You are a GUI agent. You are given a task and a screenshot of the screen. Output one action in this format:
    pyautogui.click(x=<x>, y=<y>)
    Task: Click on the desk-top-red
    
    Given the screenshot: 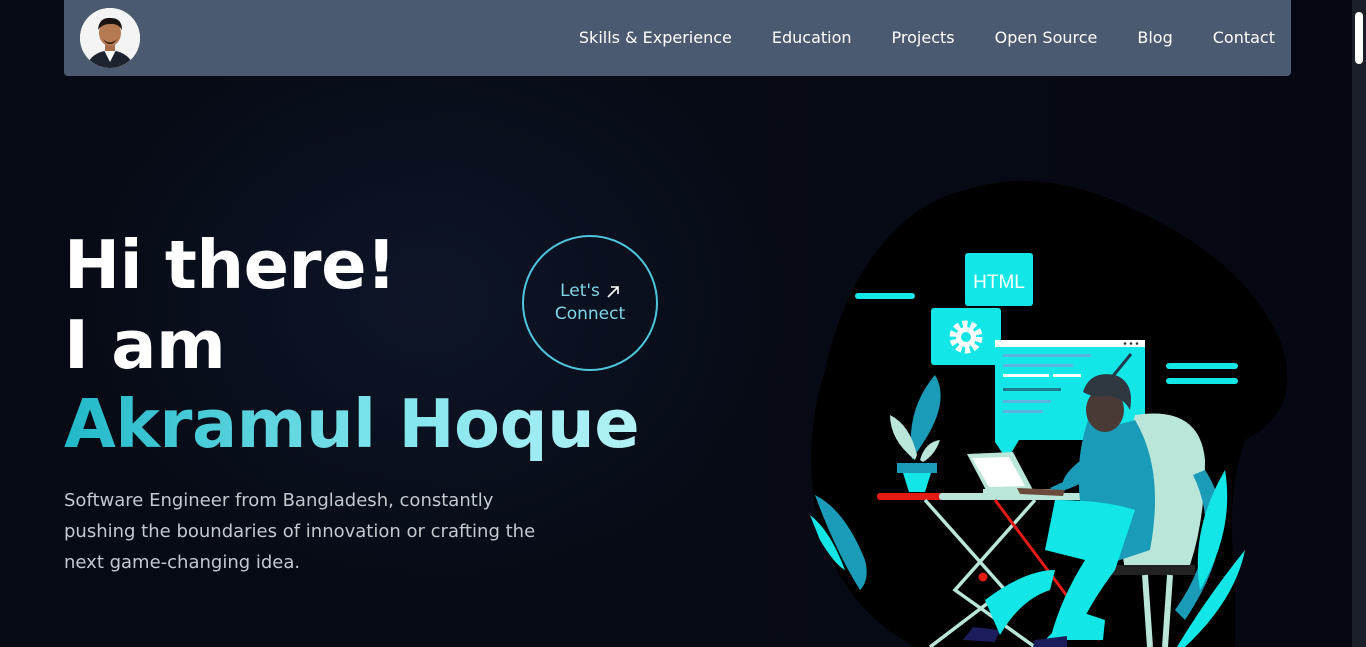 What is the action you would take?
    pyautogui.click(x=910, y=496)
    